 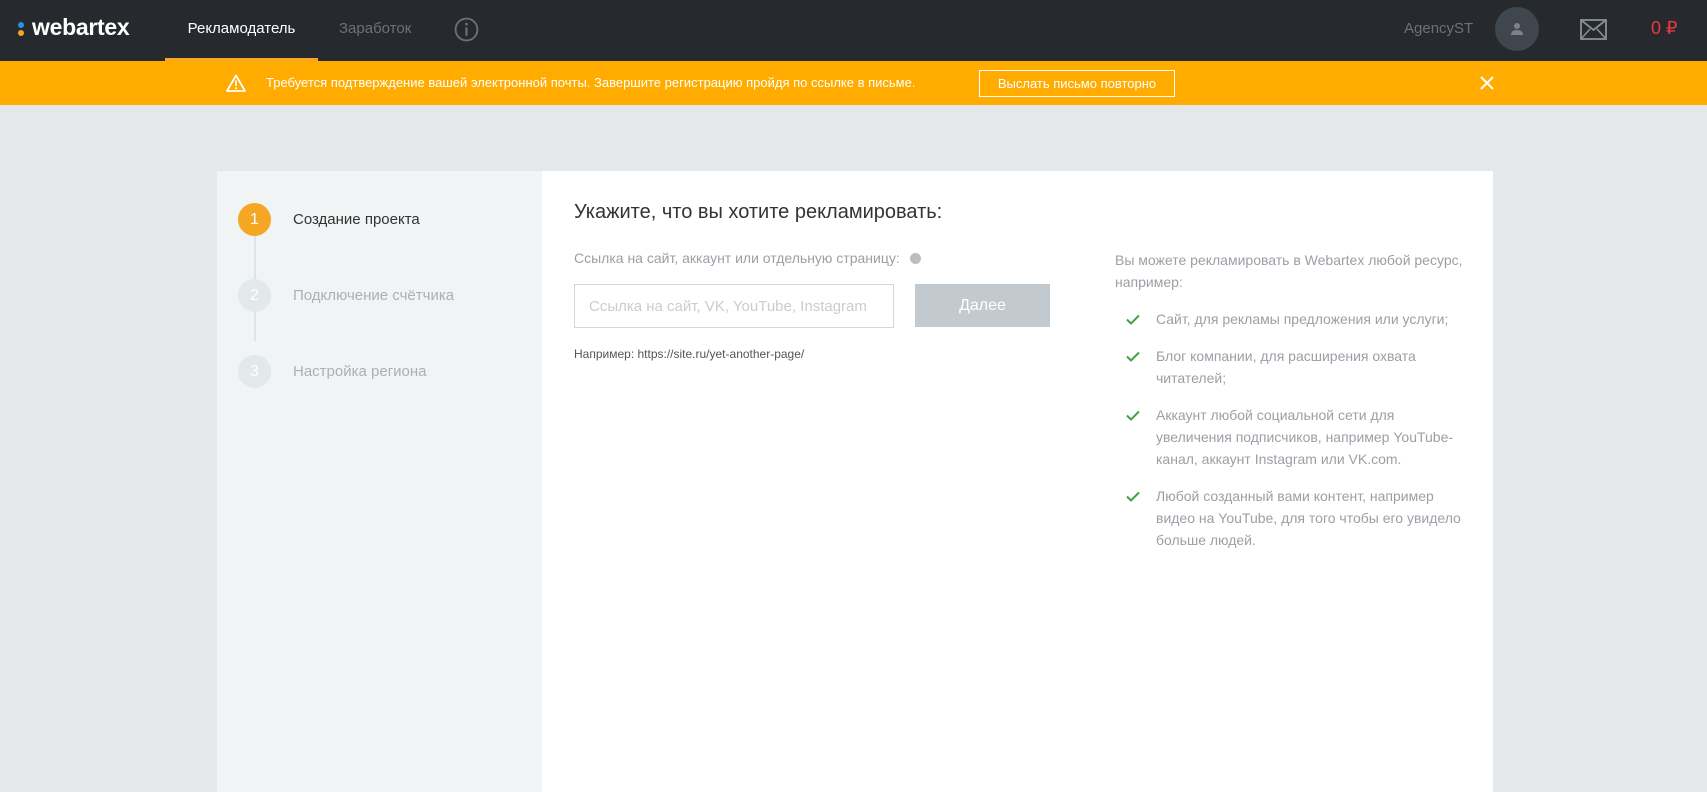 I want to click on step-label: Подключение счётчика, so click(x=374, y=295).